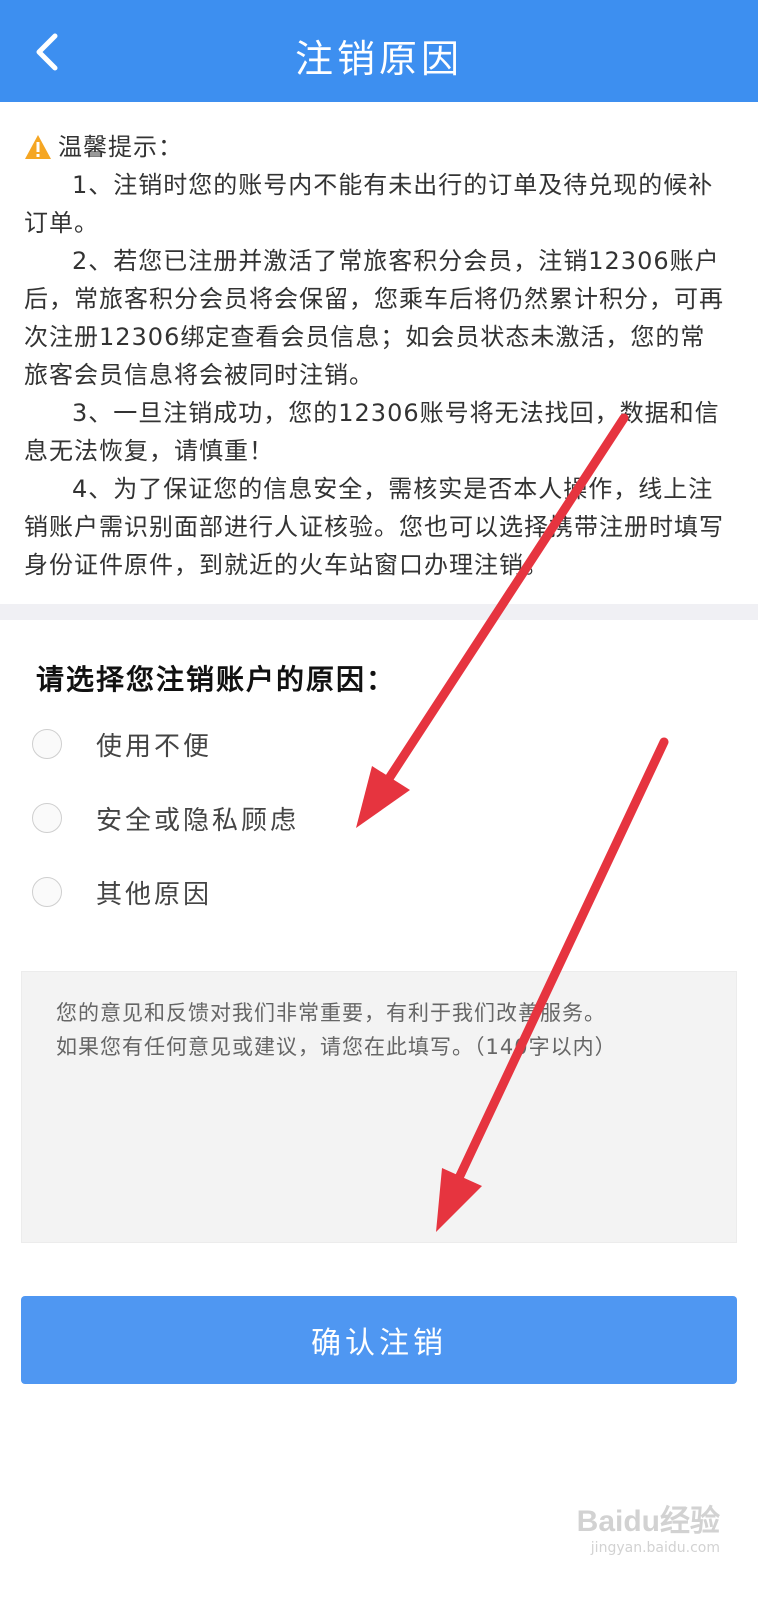  Describe the element at coordinates (378, 59) in the screenshot. I see `page-title: 注销原因` at that location.